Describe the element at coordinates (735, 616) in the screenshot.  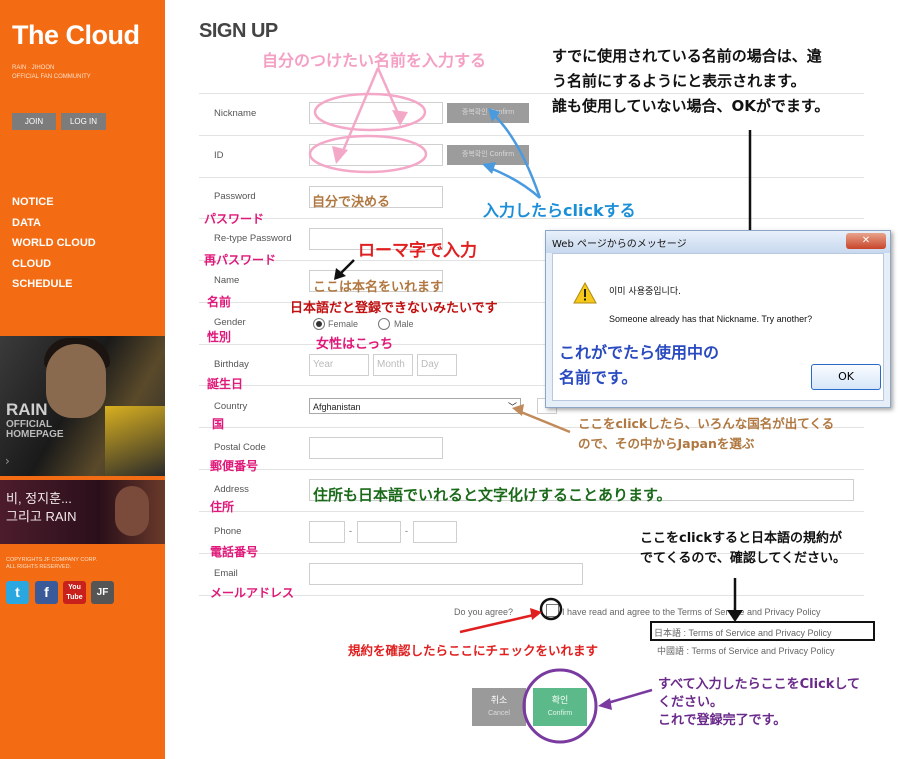
I see `black-arrowhead` at that location.